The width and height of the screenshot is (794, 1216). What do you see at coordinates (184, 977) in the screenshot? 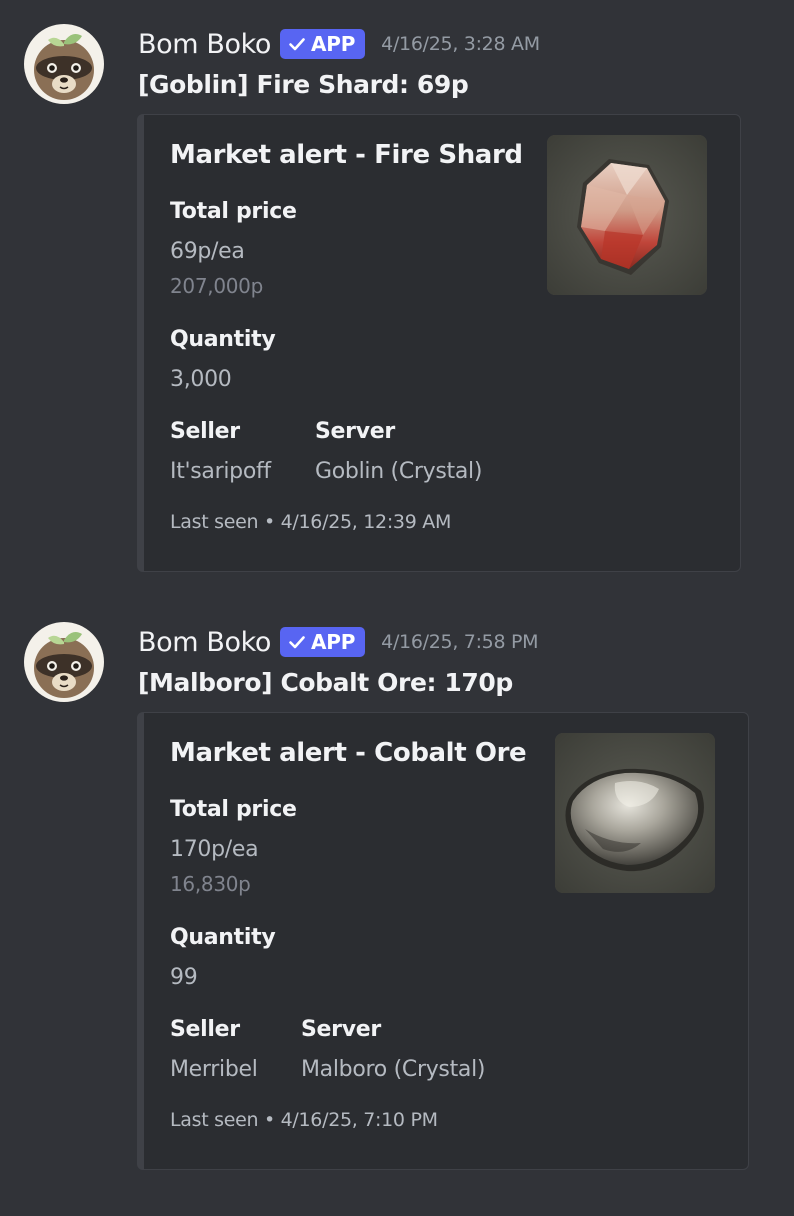
I see `field-quantity-value: 99` at bounding box center [184, 977].